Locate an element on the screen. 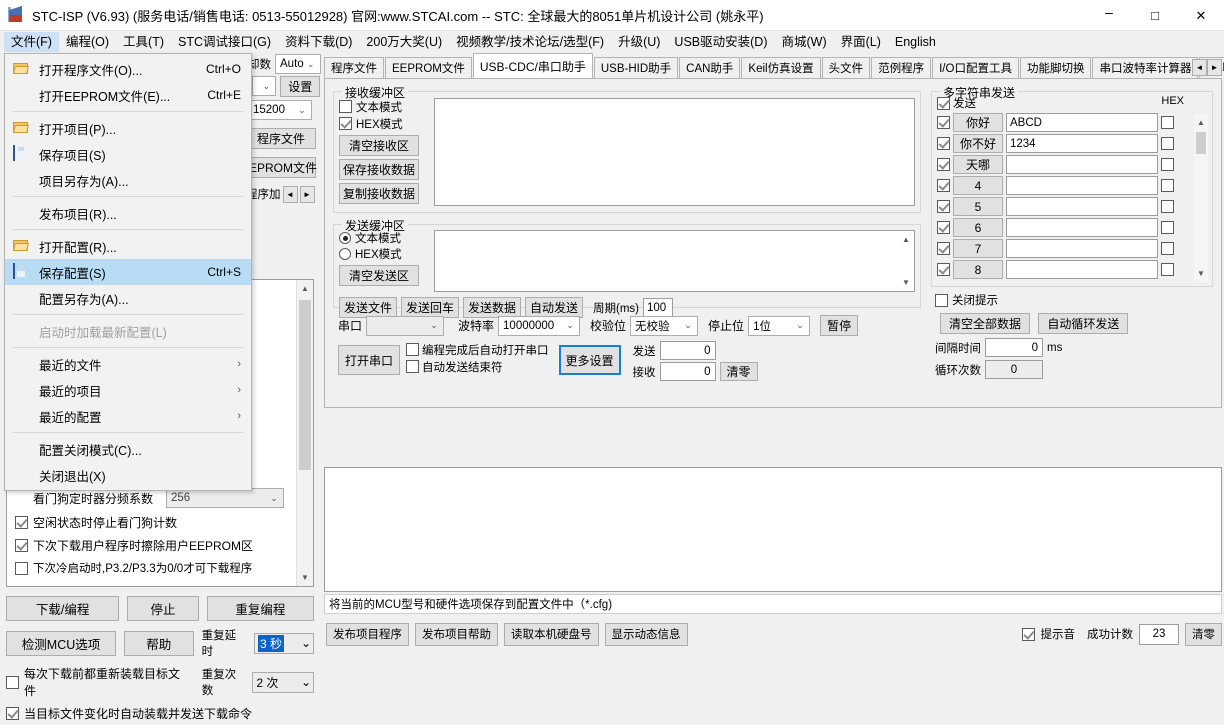  pause-button: 暂停 is located at coordinates (839, 325).